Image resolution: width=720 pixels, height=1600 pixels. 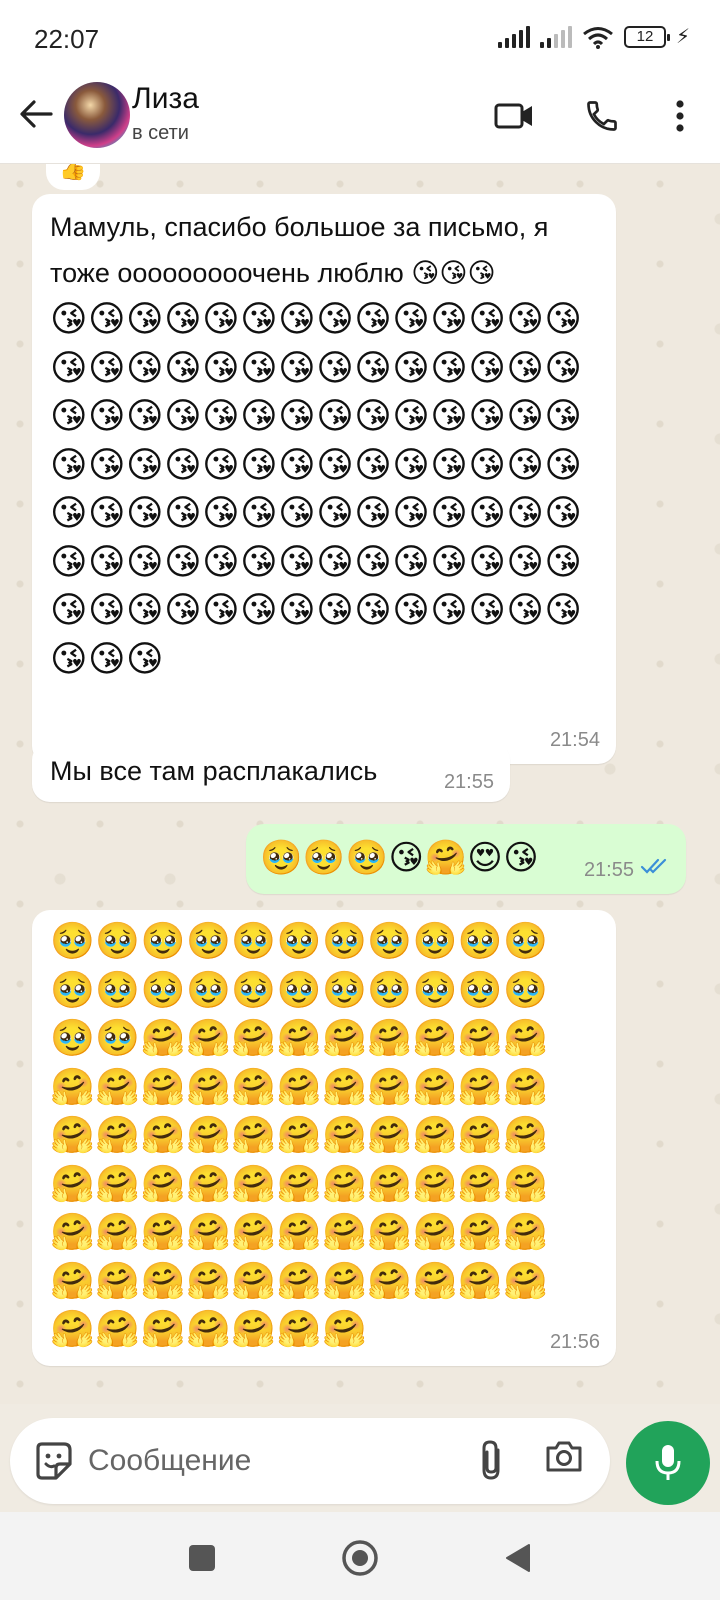 I want to click on signal-icon, so click(x=513, y=36).